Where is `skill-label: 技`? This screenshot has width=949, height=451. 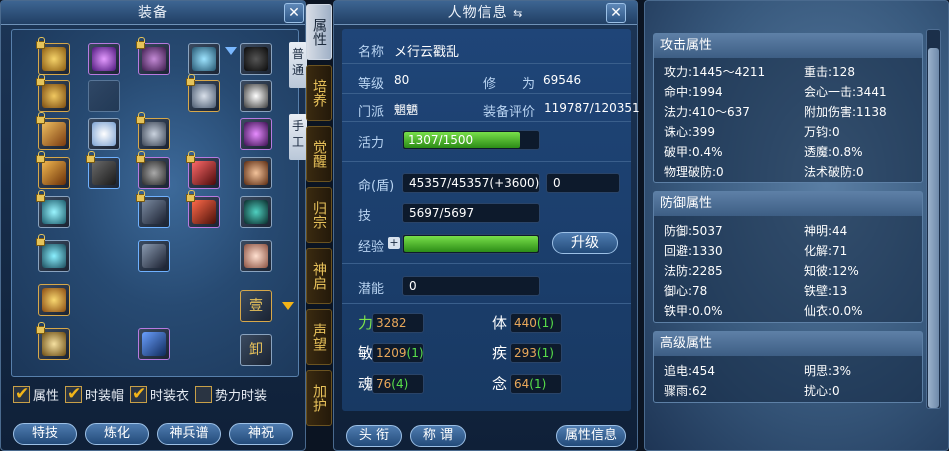
skill-label: 技 is located at coordinates (365, 216).